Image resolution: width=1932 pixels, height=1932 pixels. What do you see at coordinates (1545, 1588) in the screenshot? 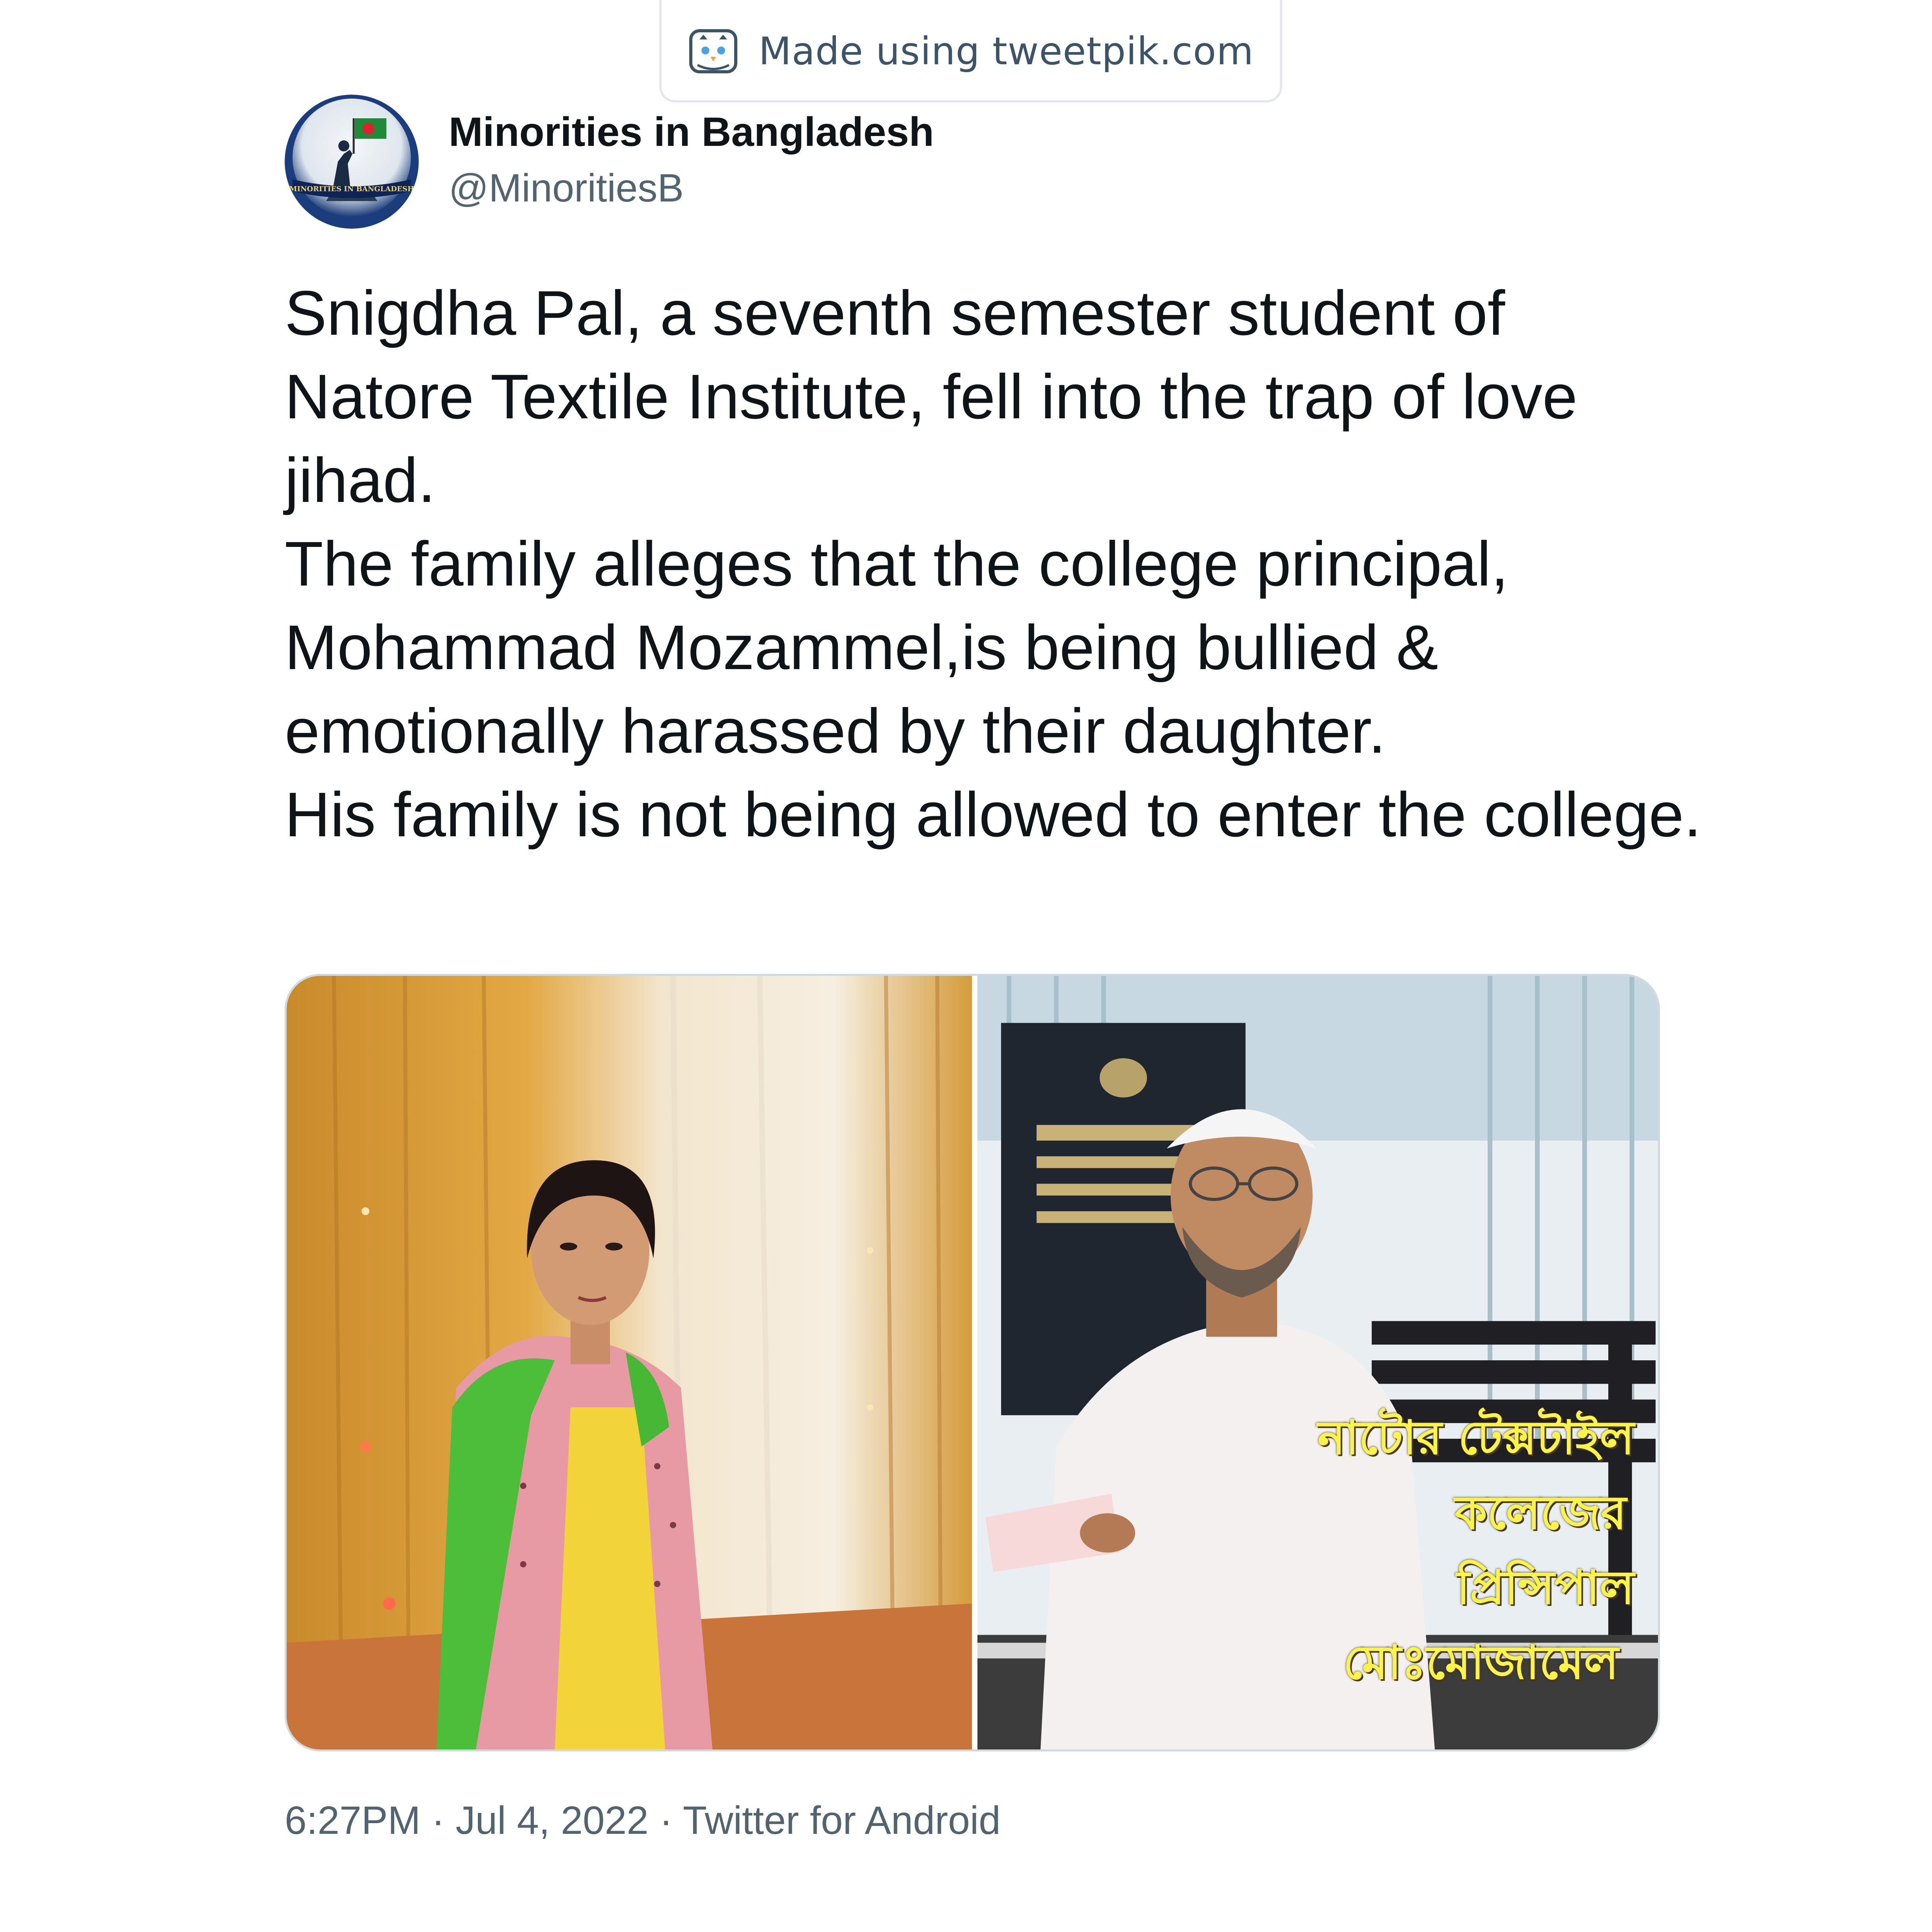
I see `photo-caption-line-3: প্রিন্সিপাল` at bounding box center [1545, 1588].